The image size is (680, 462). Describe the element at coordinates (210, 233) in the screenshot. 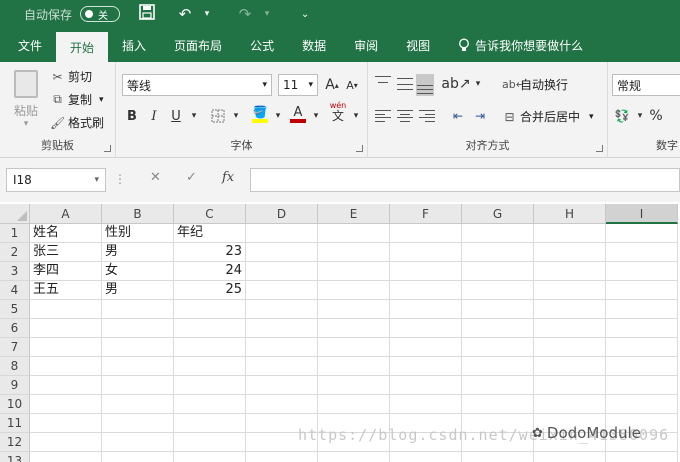

I see `cell-c1: 年纪` at that location.